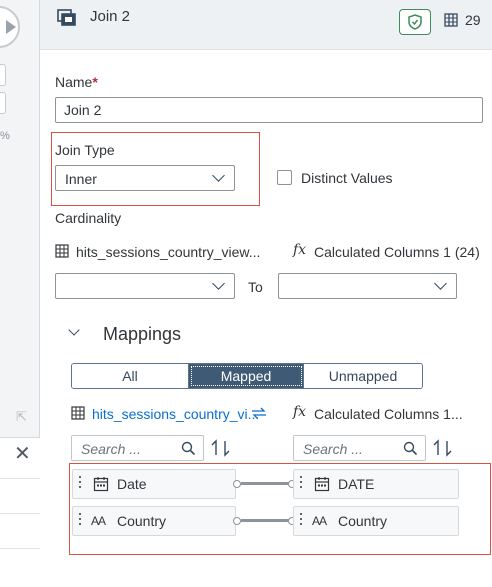 The height and width of the screenshot is (587, 492). I want to click on panel-header: Join 2 29, so click(266, 25).